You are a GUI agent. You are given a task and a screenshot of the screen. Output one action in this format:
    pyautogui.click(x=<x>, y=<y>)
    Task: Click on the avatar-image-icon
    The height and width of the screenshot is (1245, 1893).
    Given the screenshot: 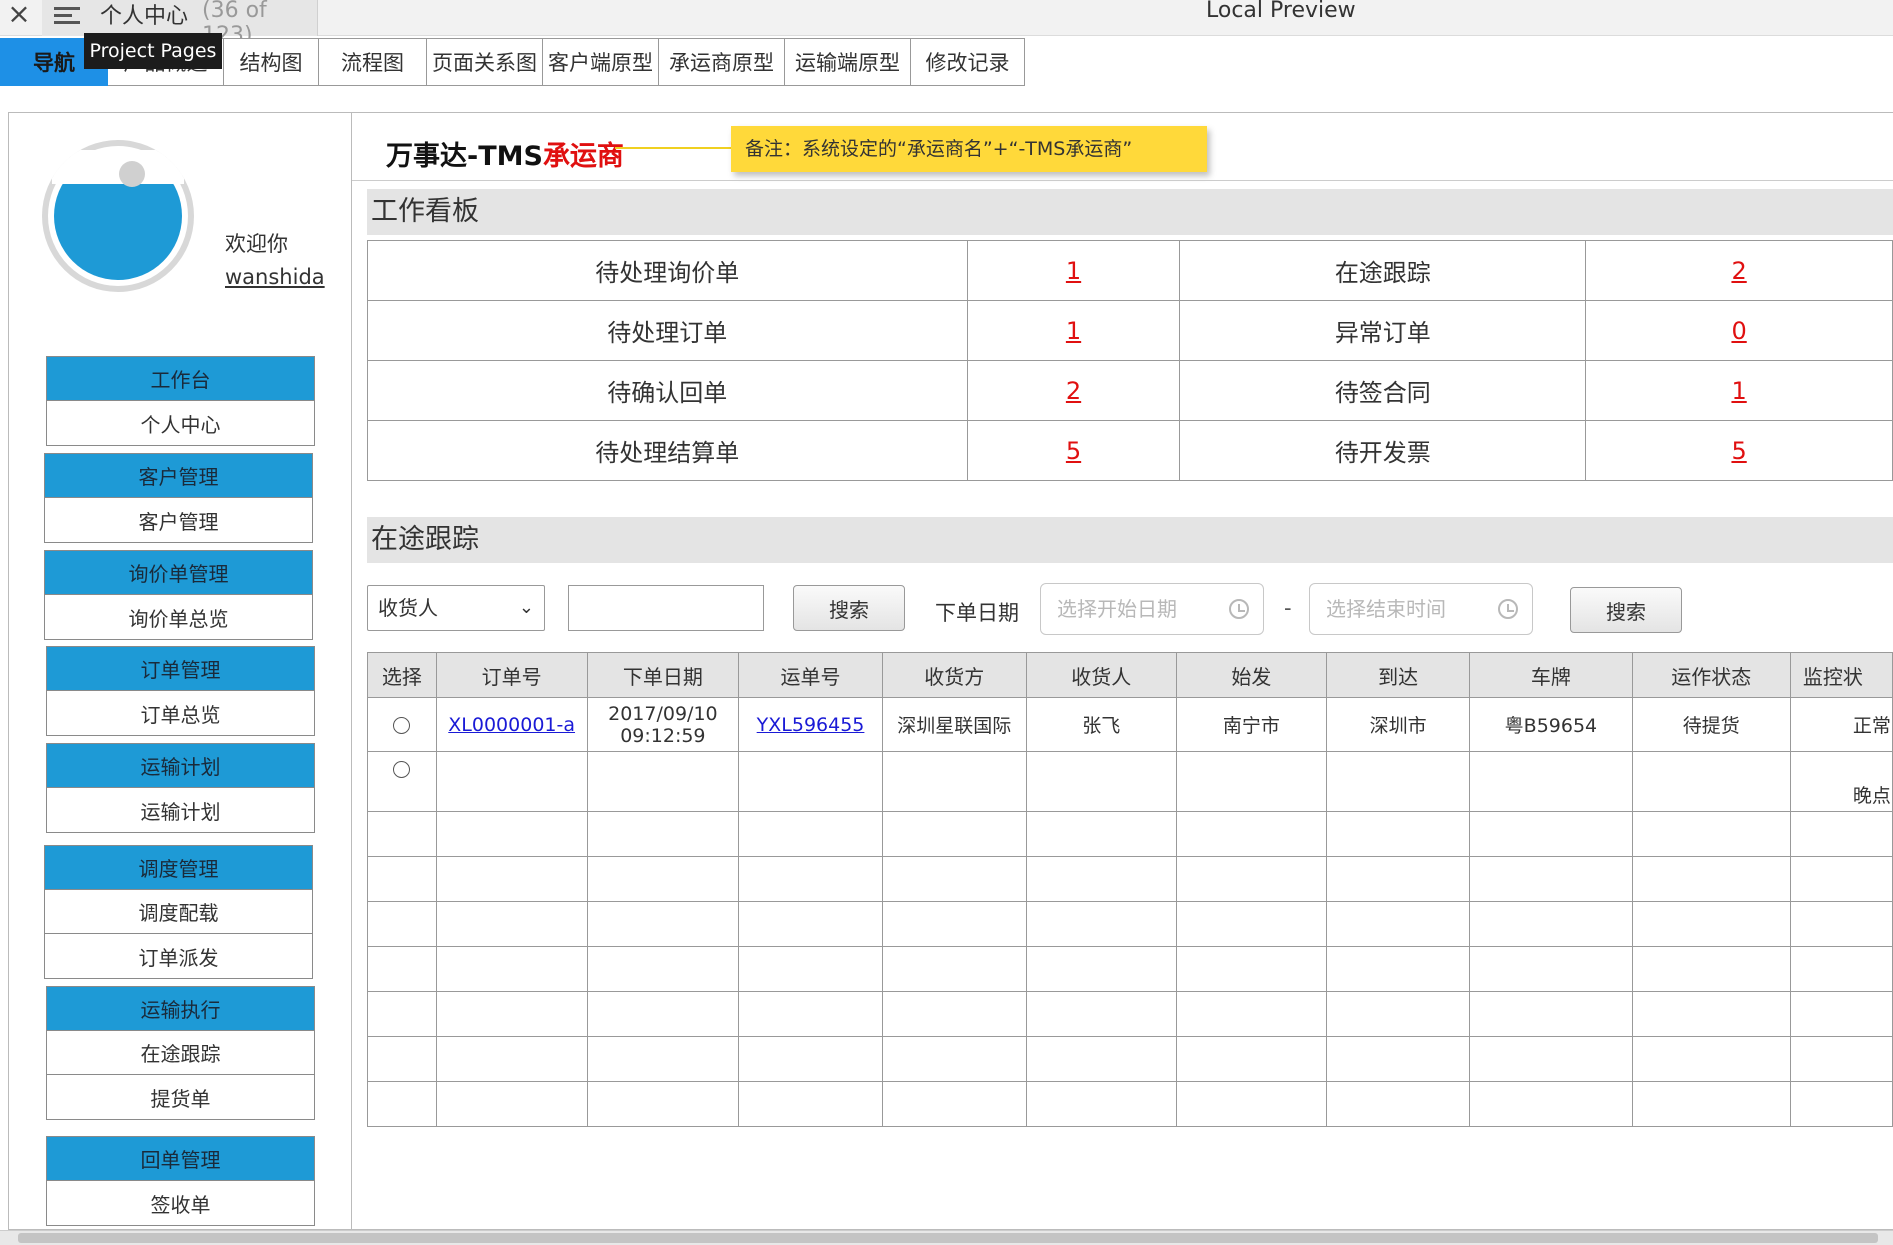 What is the action you would take?
    pyautogui.click(x=118, y=216)
    